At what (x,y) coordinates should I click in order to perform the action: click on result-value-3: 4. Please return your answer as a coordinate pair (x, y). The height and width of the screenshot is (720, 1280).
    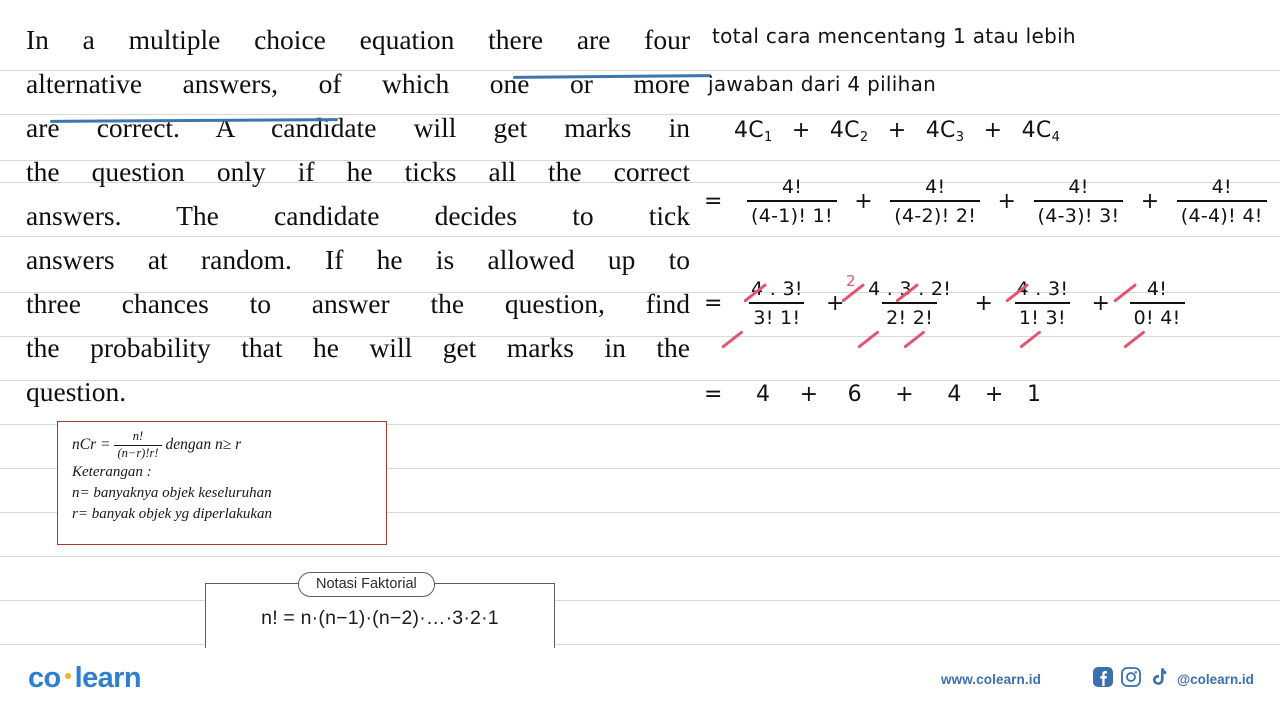
    Looking at the image, I should click on (954, 394).